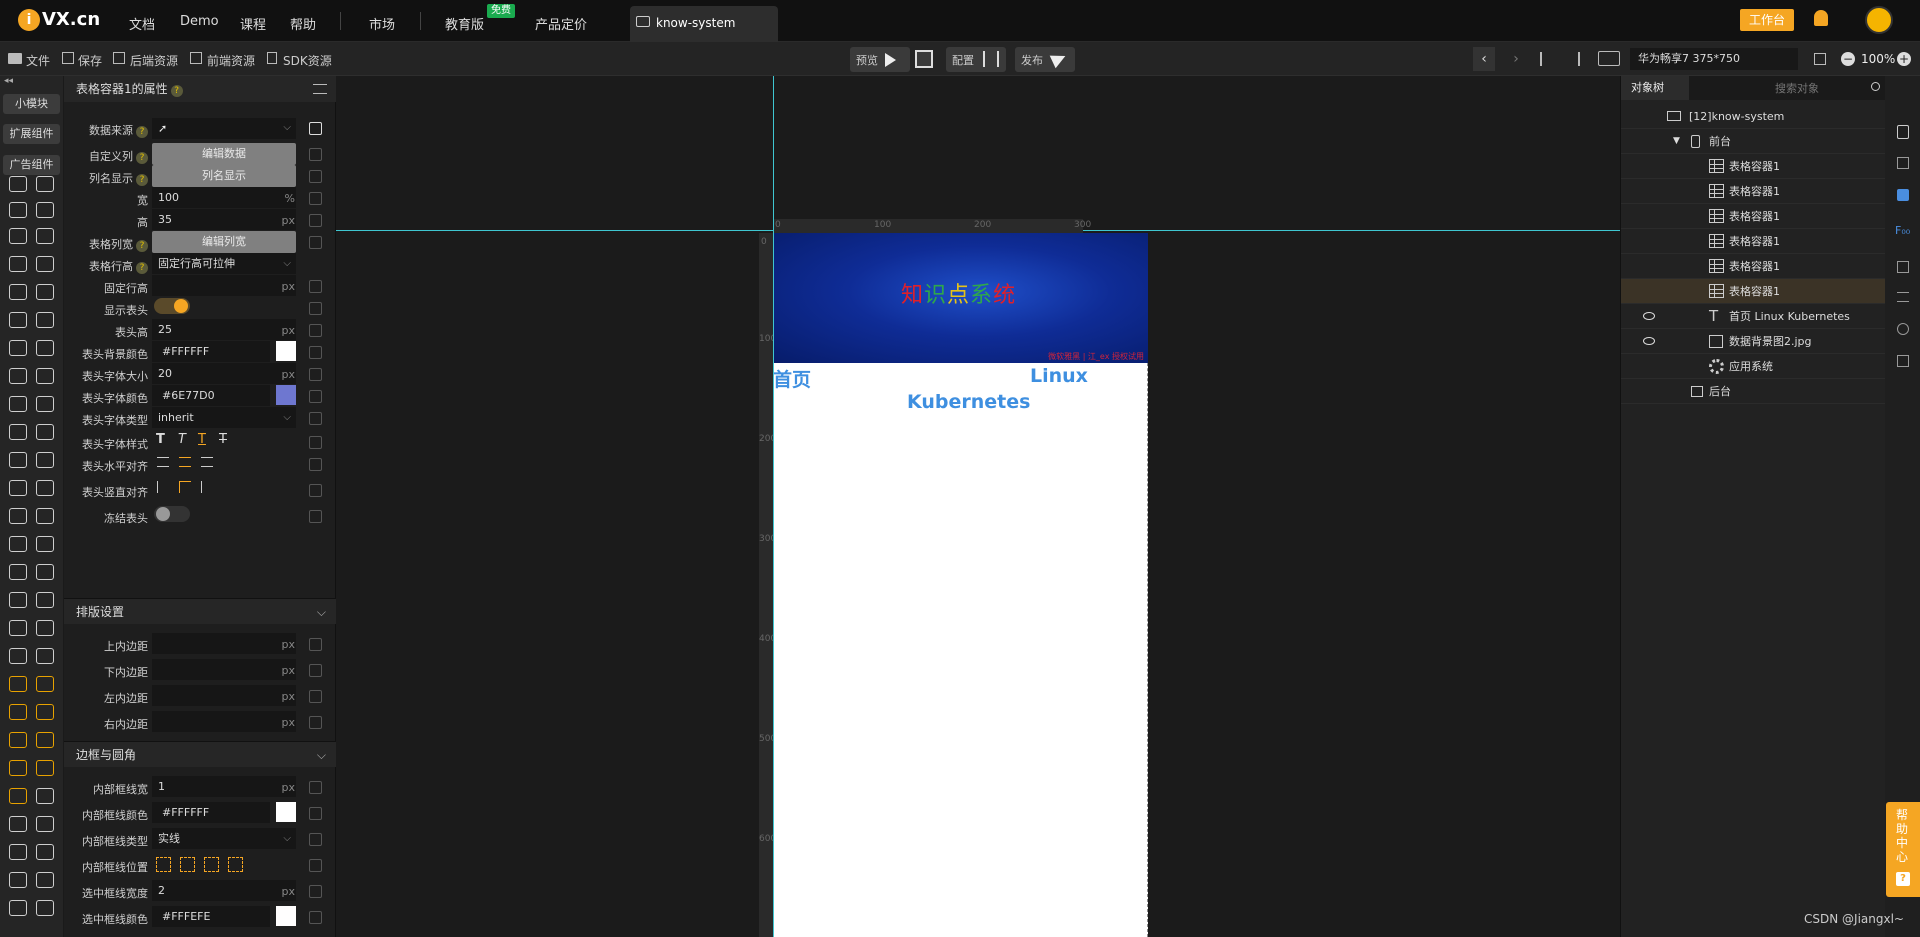 The image size is (1920, 937). I want to click on width-input: 100, so click(224, 197).